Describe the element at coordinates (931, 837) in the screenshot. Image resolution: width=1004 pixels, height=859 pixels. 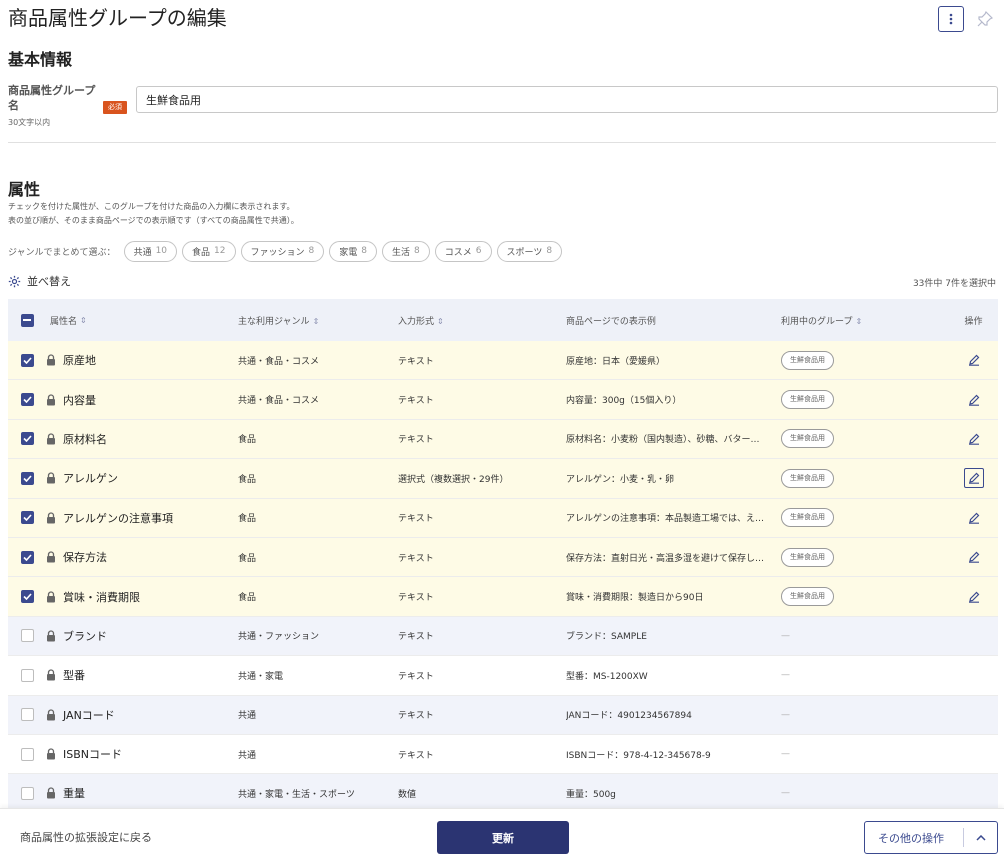
I see `other-actions-button: その他の操作` at that location.